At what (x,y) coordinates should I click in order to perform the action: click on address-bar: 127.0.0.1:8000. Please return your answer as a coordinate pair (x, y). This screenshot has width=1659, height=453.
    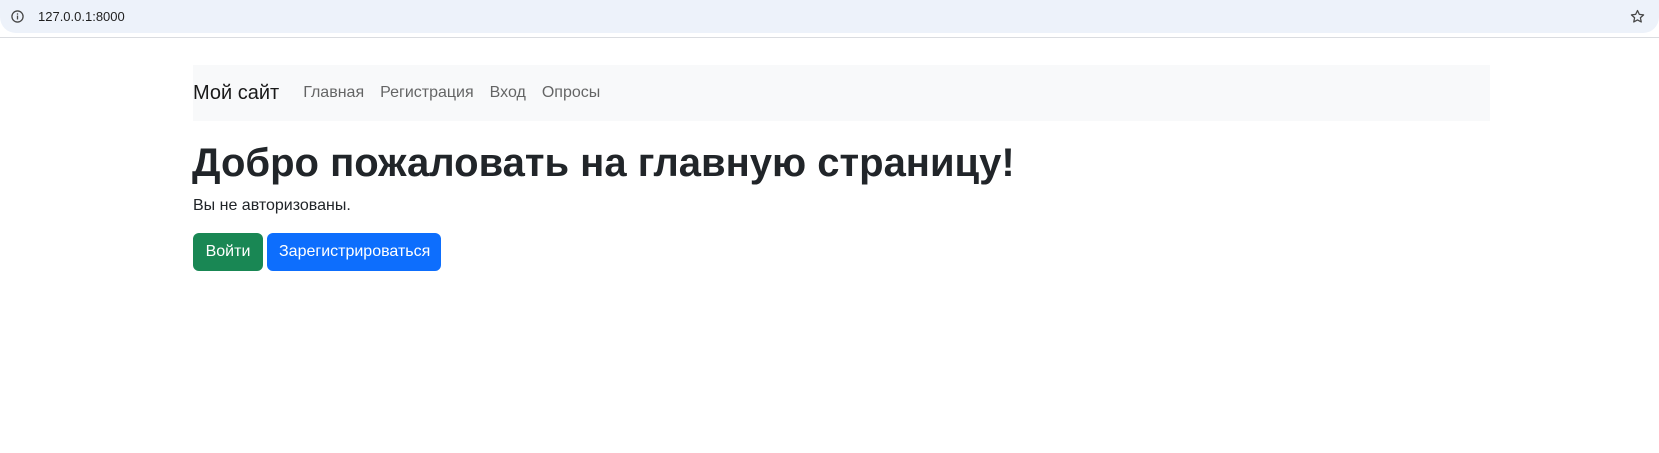
    Looking at the image, I should click on (829, 16).